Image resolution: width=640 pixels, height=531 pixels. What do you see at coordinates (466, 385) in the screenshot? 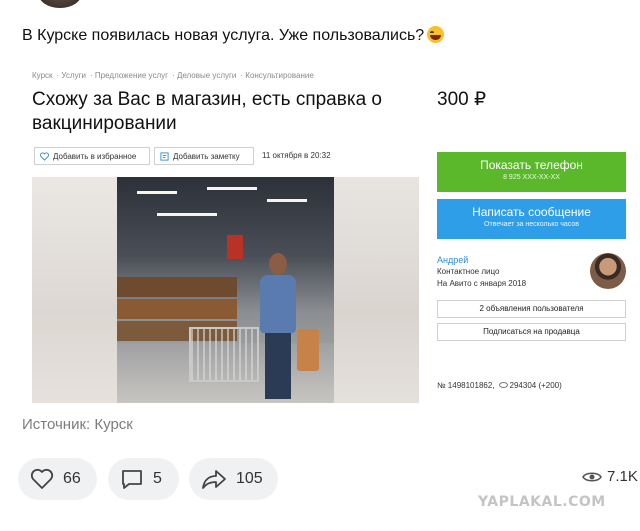
I see `ad-number: № 1498101862,` at bounding box center [466, 385].